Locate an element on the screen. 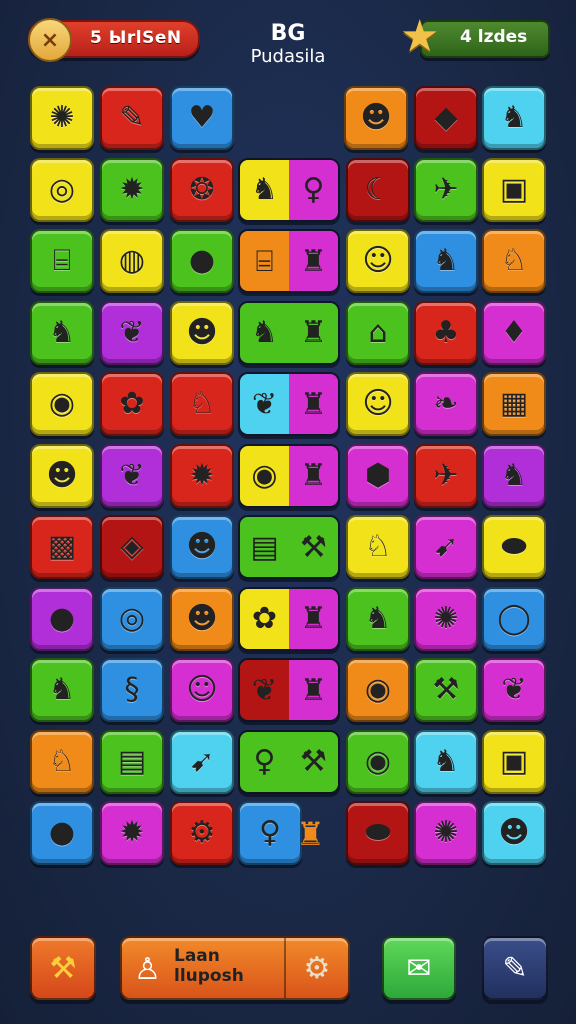 The image size is (576, 1024). tile: ✿ is located at coordinates (132, 404).